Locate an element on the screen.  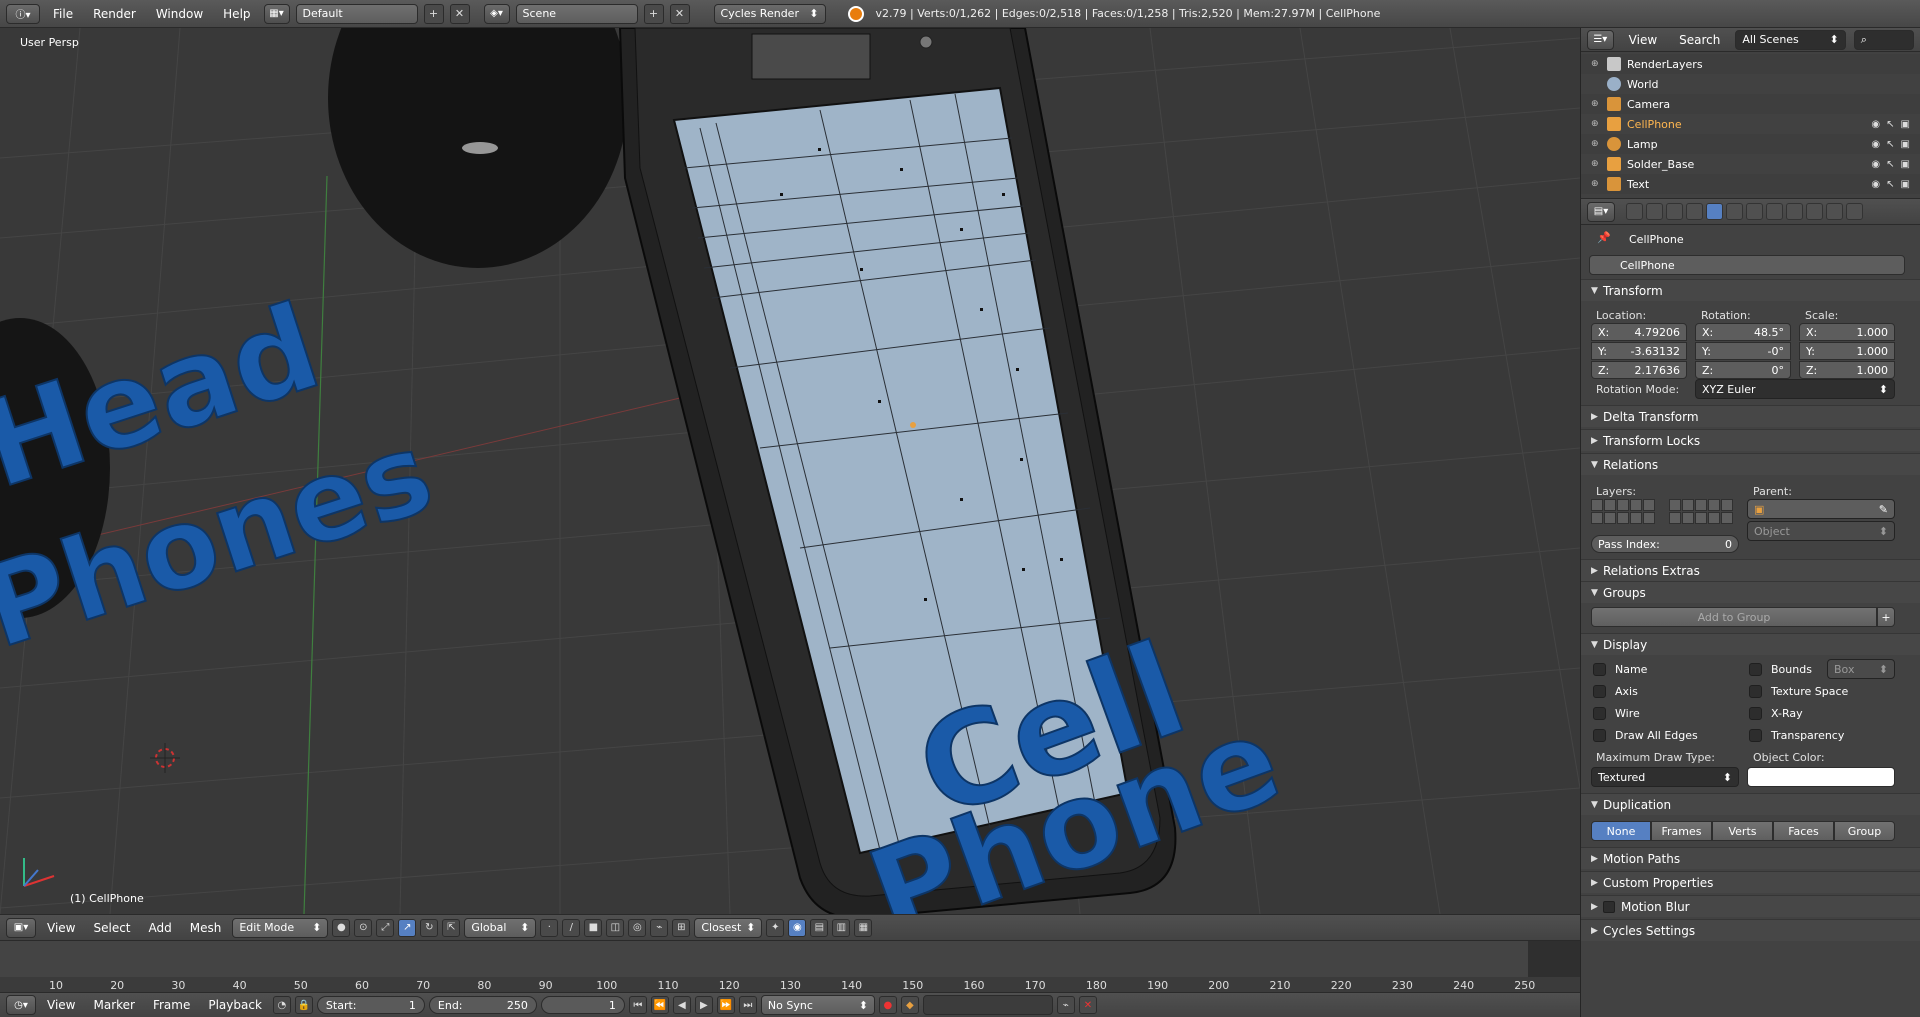
location-z-field: Z: 2.17636 is located at coordinates (1639, 370).